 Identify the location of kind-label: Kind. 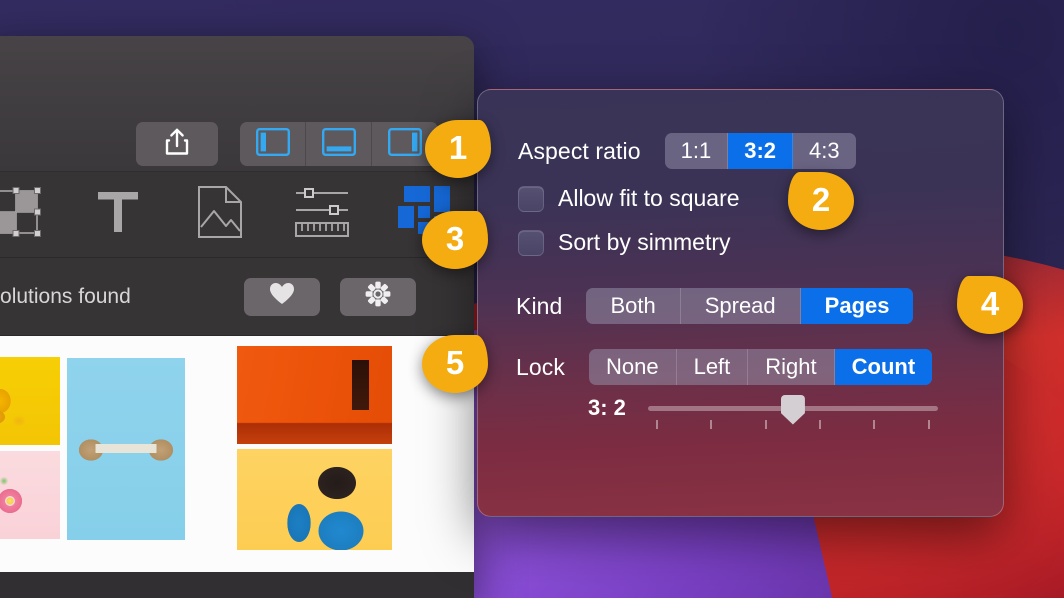
(539, 305).